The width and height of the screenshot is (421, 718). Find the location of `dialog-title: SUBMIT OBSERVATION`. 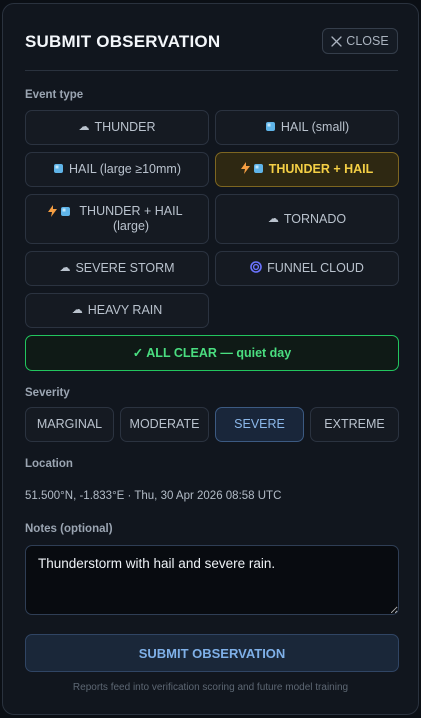

dialog-title: SUBMIT OBSERVATION is located at coordinates (123, 41).